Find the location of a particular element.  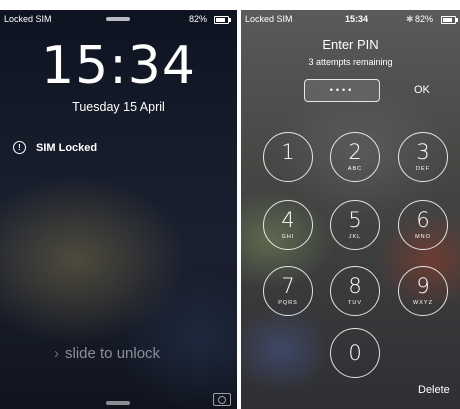

notification-text: SIM Locked is located at coordinates (67, 147).